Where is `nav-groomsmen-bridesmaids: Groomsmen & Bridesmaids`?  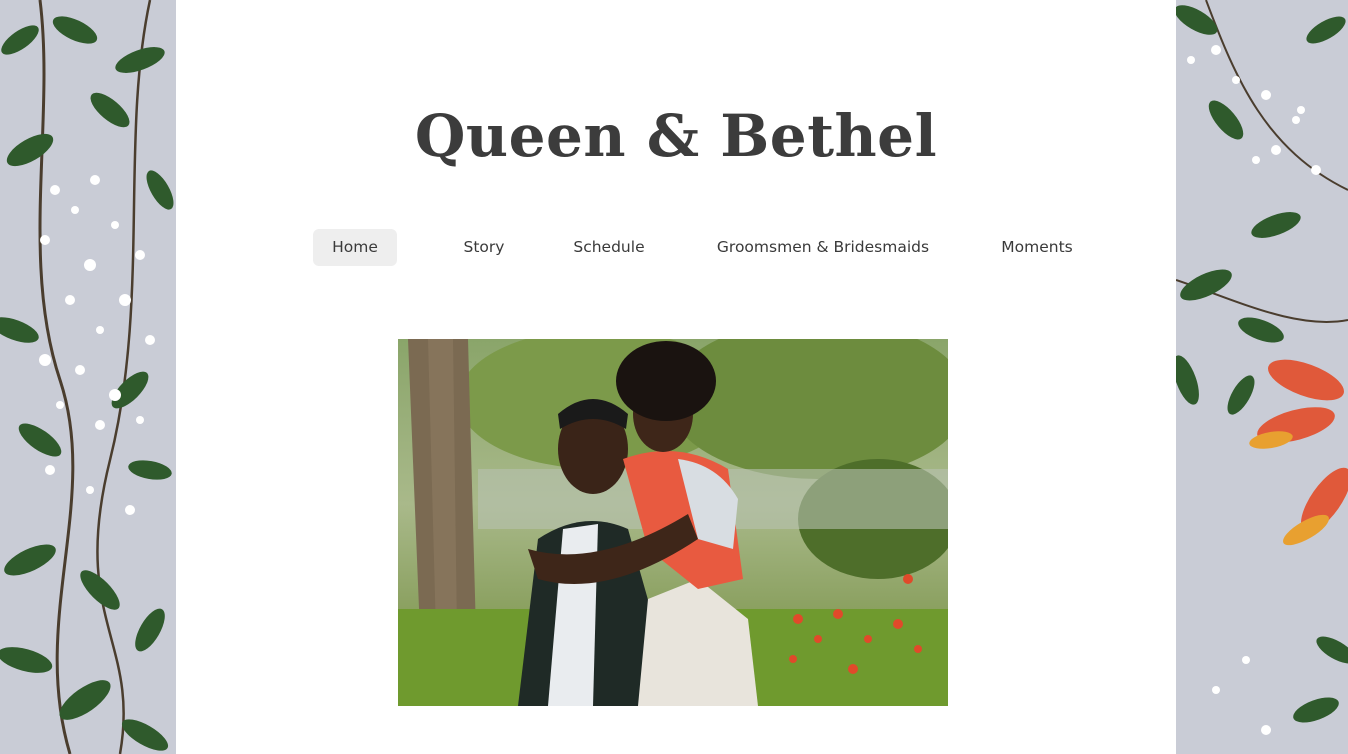
nav-groomsmen-bridesmaids: Groomsmen & Bridesmaids is located at coordinates (823, 247).